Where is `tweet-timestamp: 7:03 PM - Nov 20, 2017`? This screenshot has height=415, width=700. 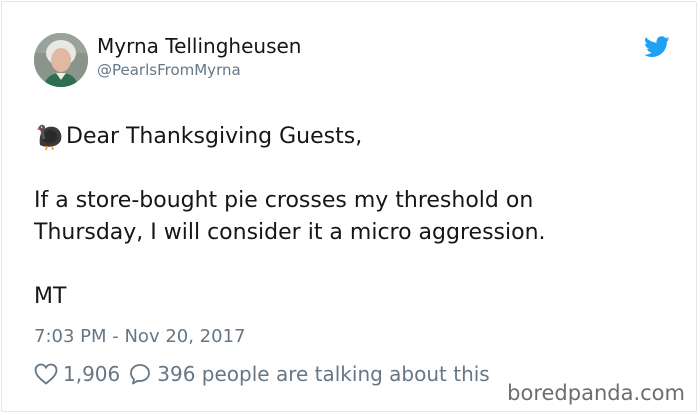 tweet-timestamp: 7:03 PM - Nov 20, 2017 is located at coordinates (139, 337).